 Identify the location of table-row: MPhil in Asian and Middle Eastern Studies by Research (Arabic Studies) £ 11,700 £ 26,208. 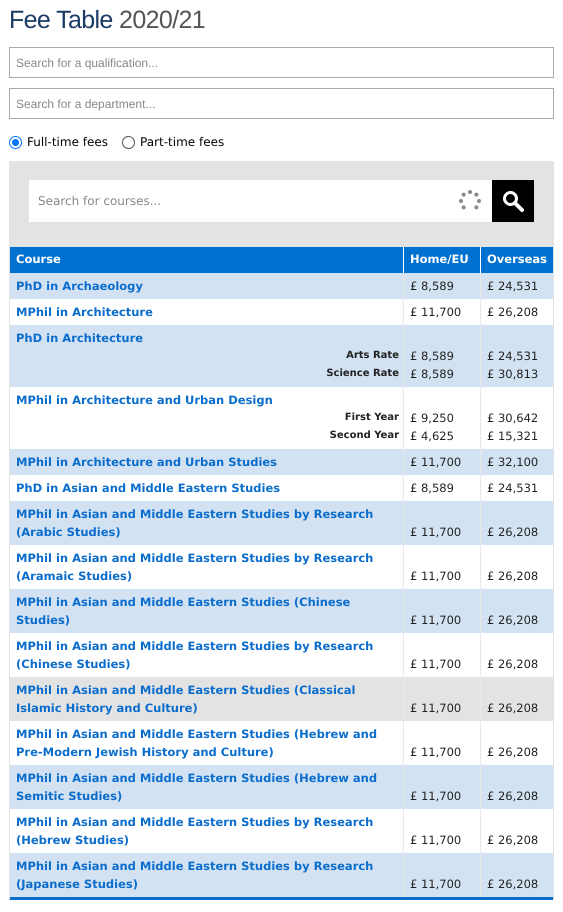
(281, 523).